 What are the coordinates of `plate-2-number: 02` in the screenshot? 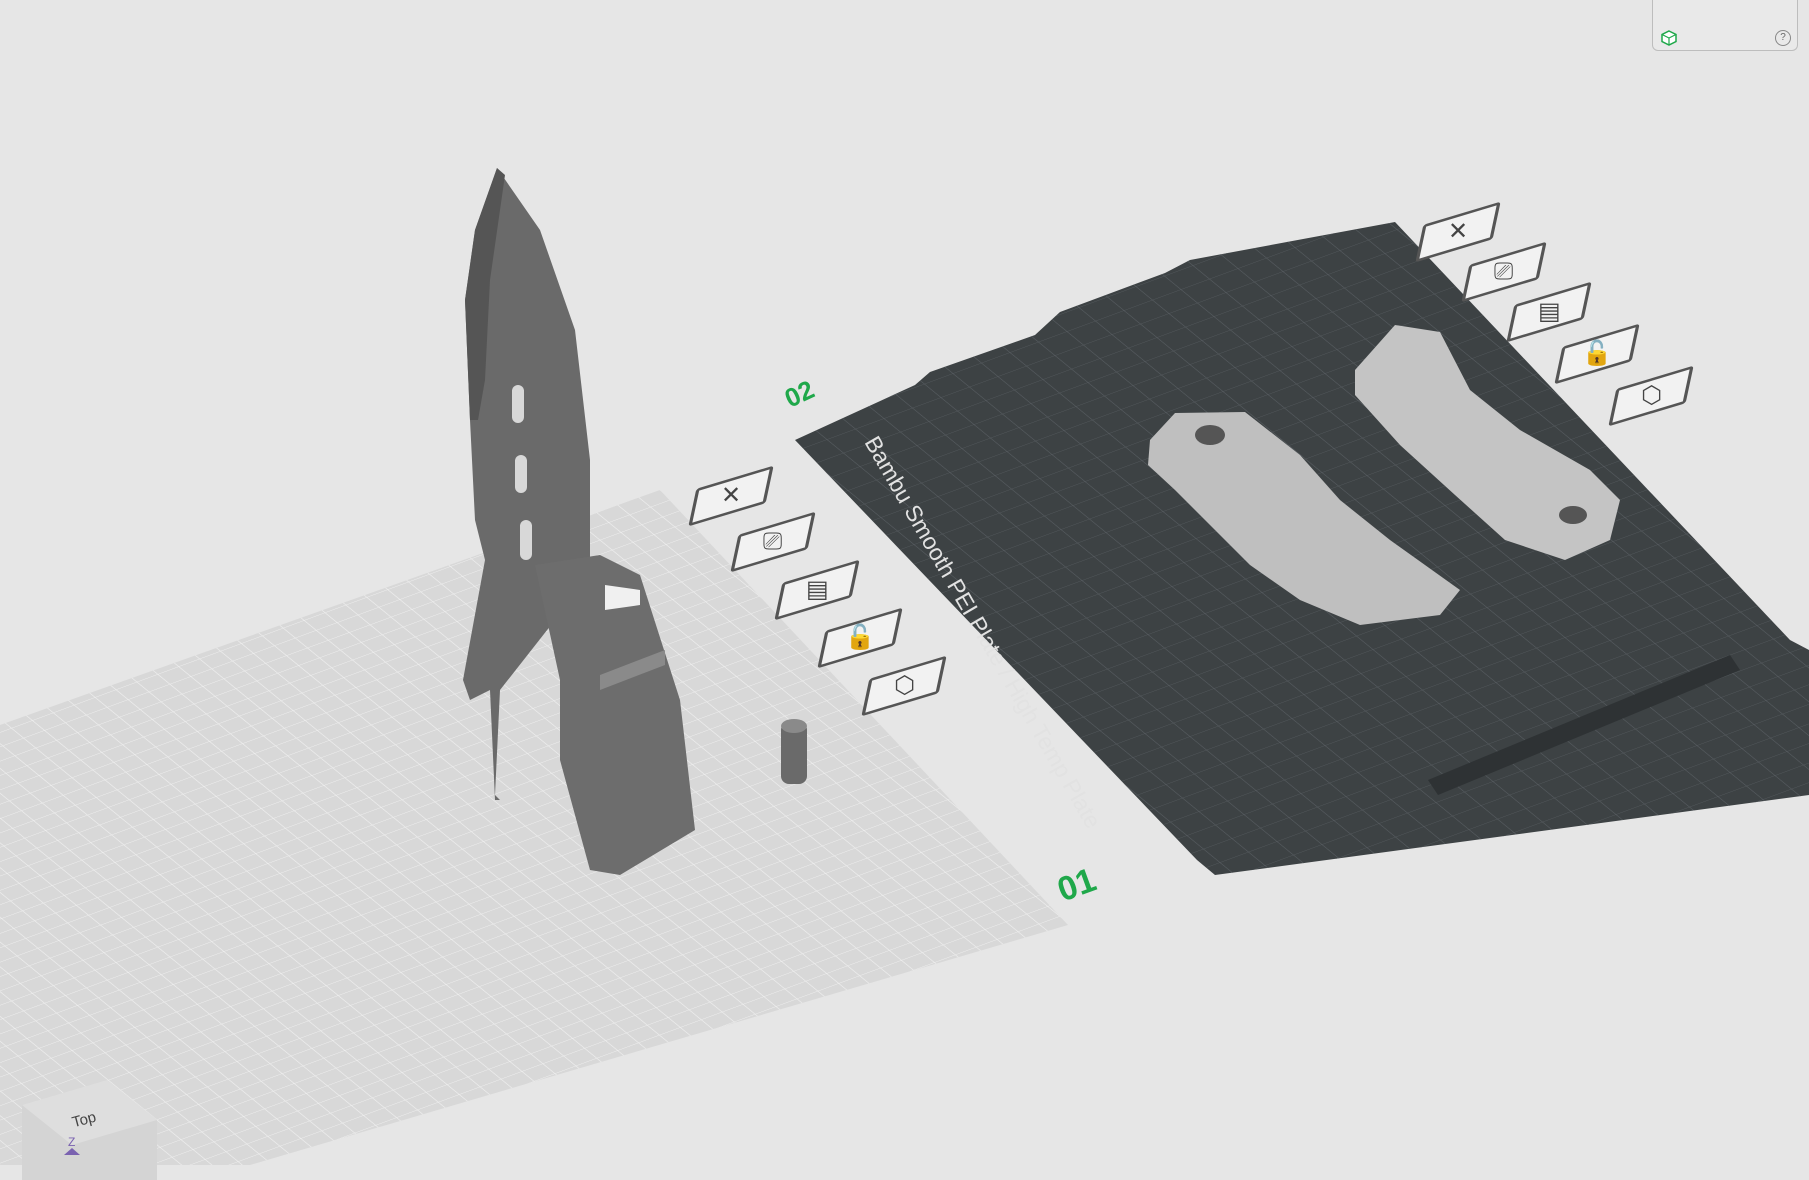 It's located at (799, 393).